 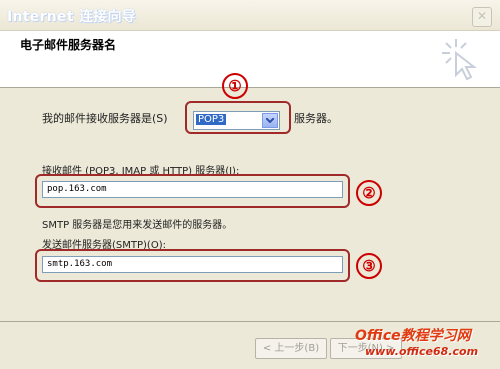 I want to click on title-bar: Internet 连接向导 ✕, so click(x=250, y=15).